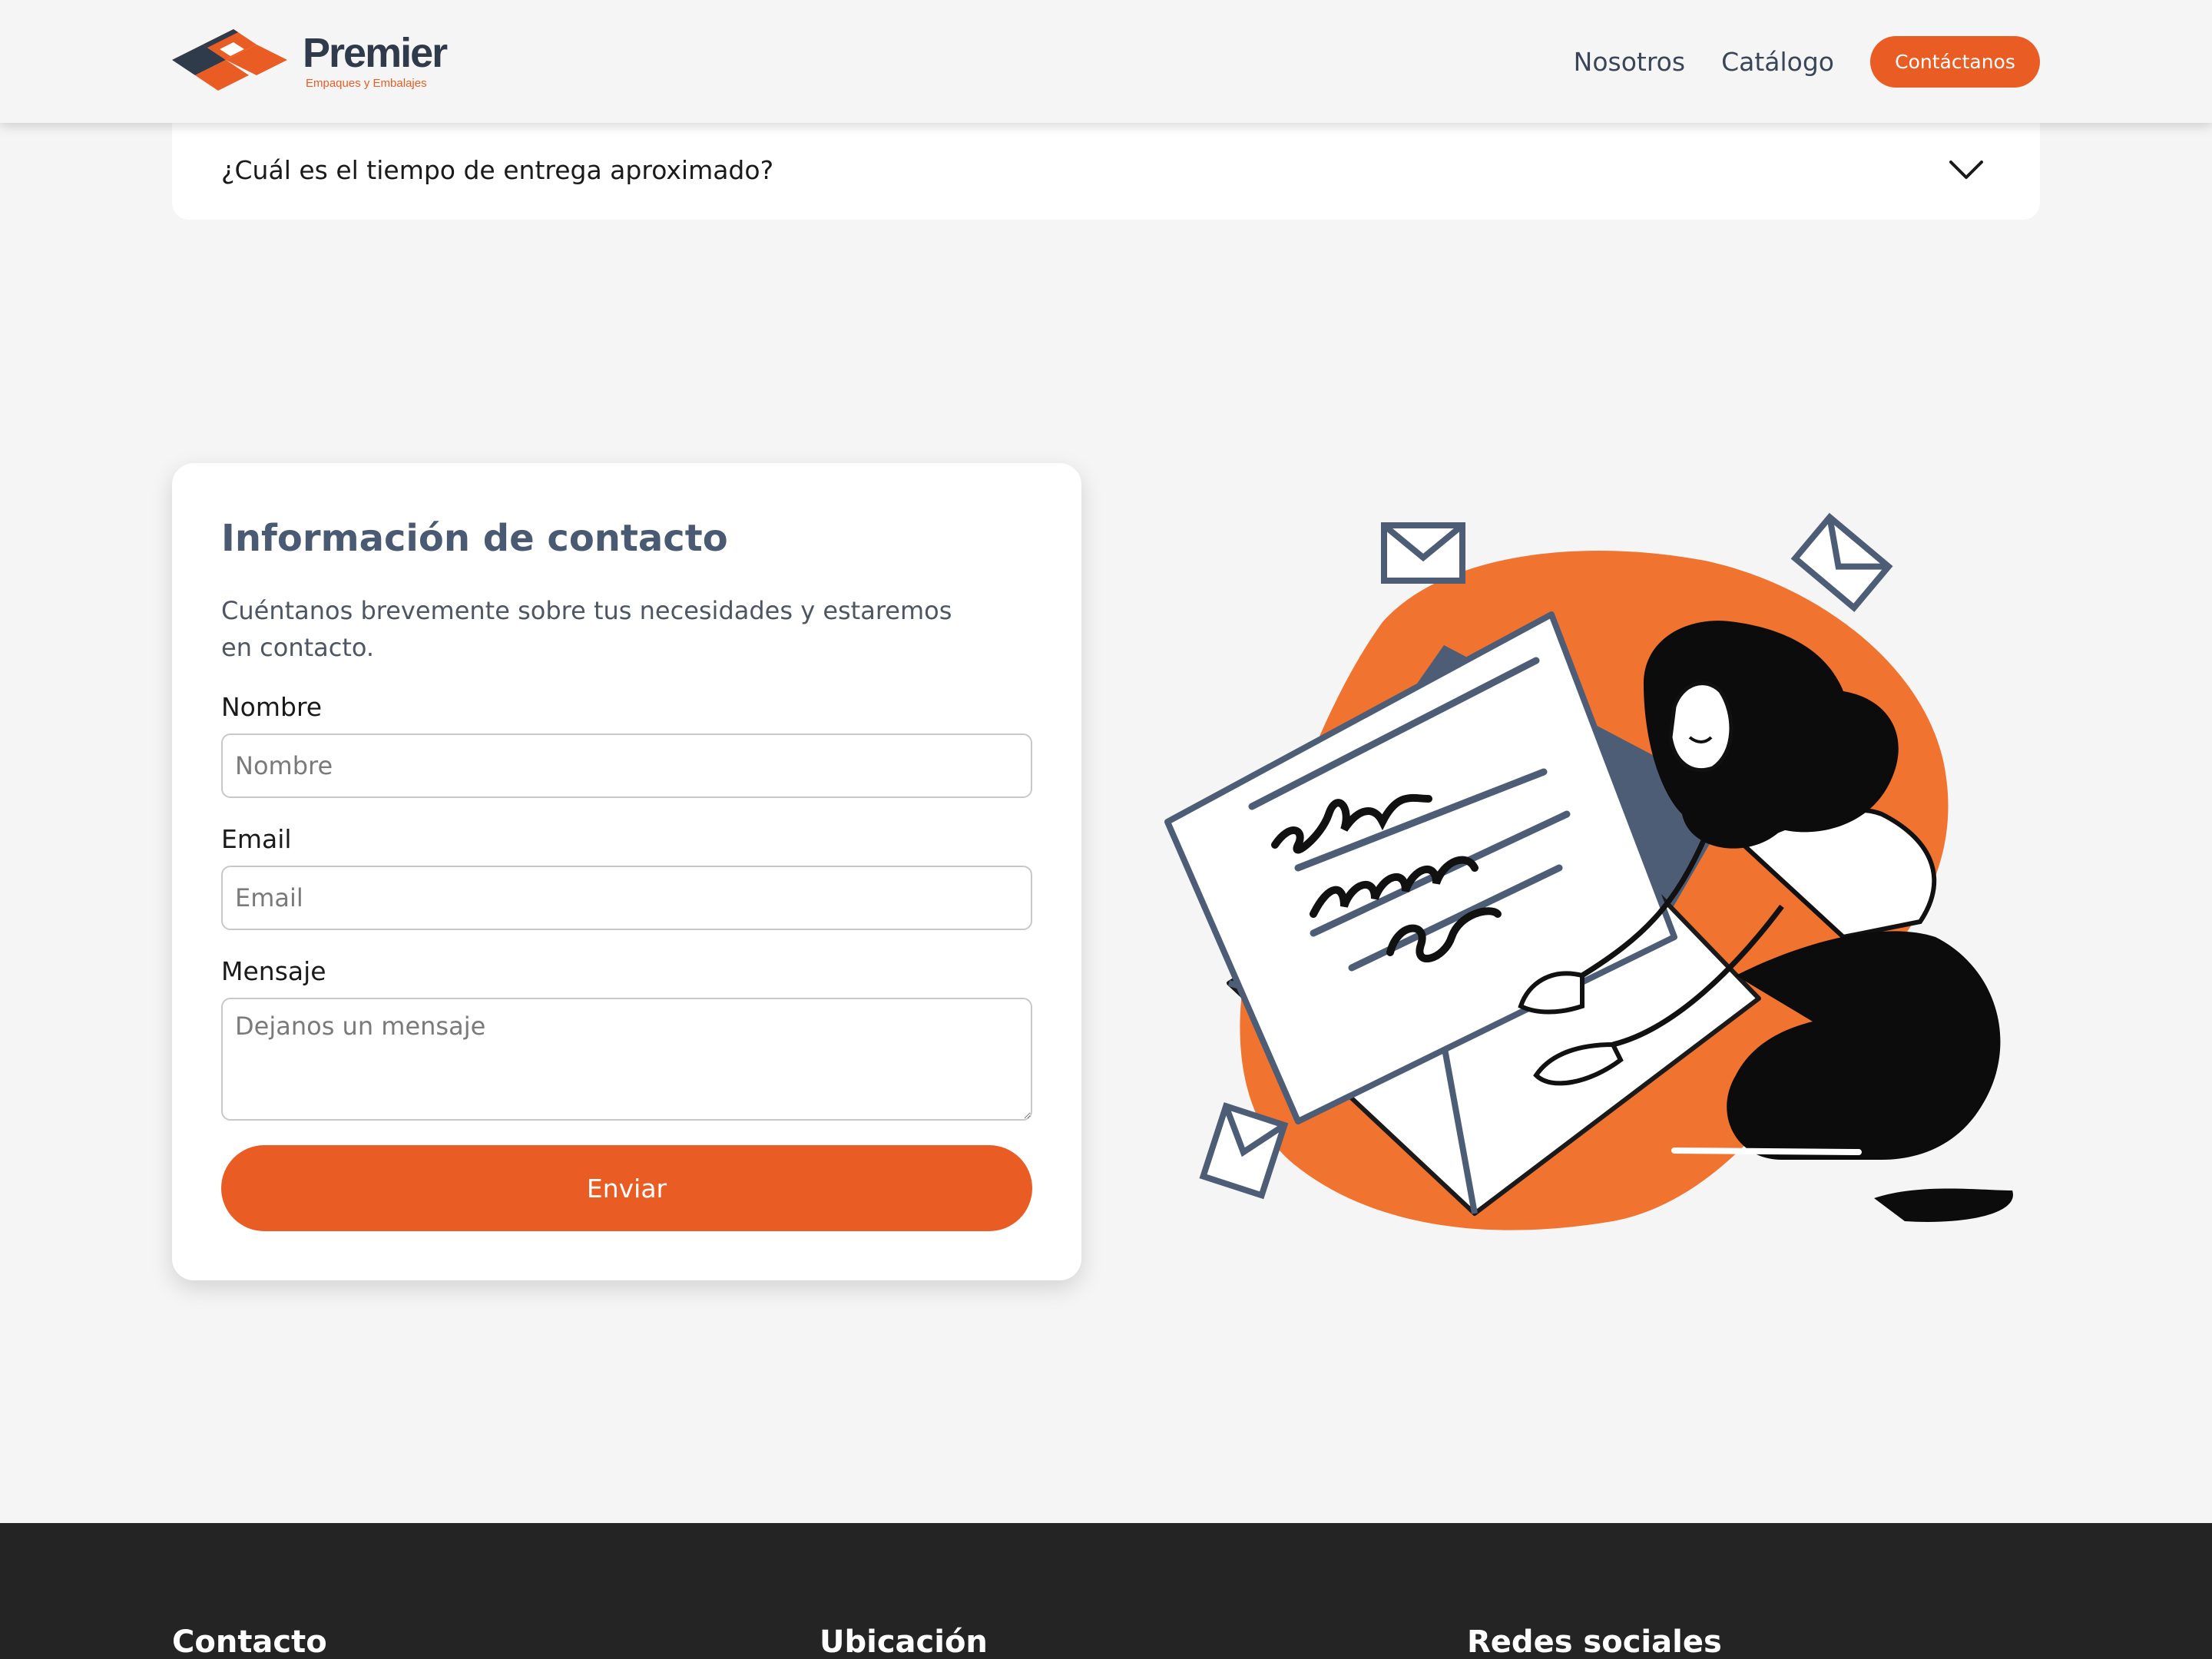  What do you see at coordinates (904, 1642) in the screenshot?
I see `footer-heading-ubicacion: Ubicación` at bounding box center [904, 1642].